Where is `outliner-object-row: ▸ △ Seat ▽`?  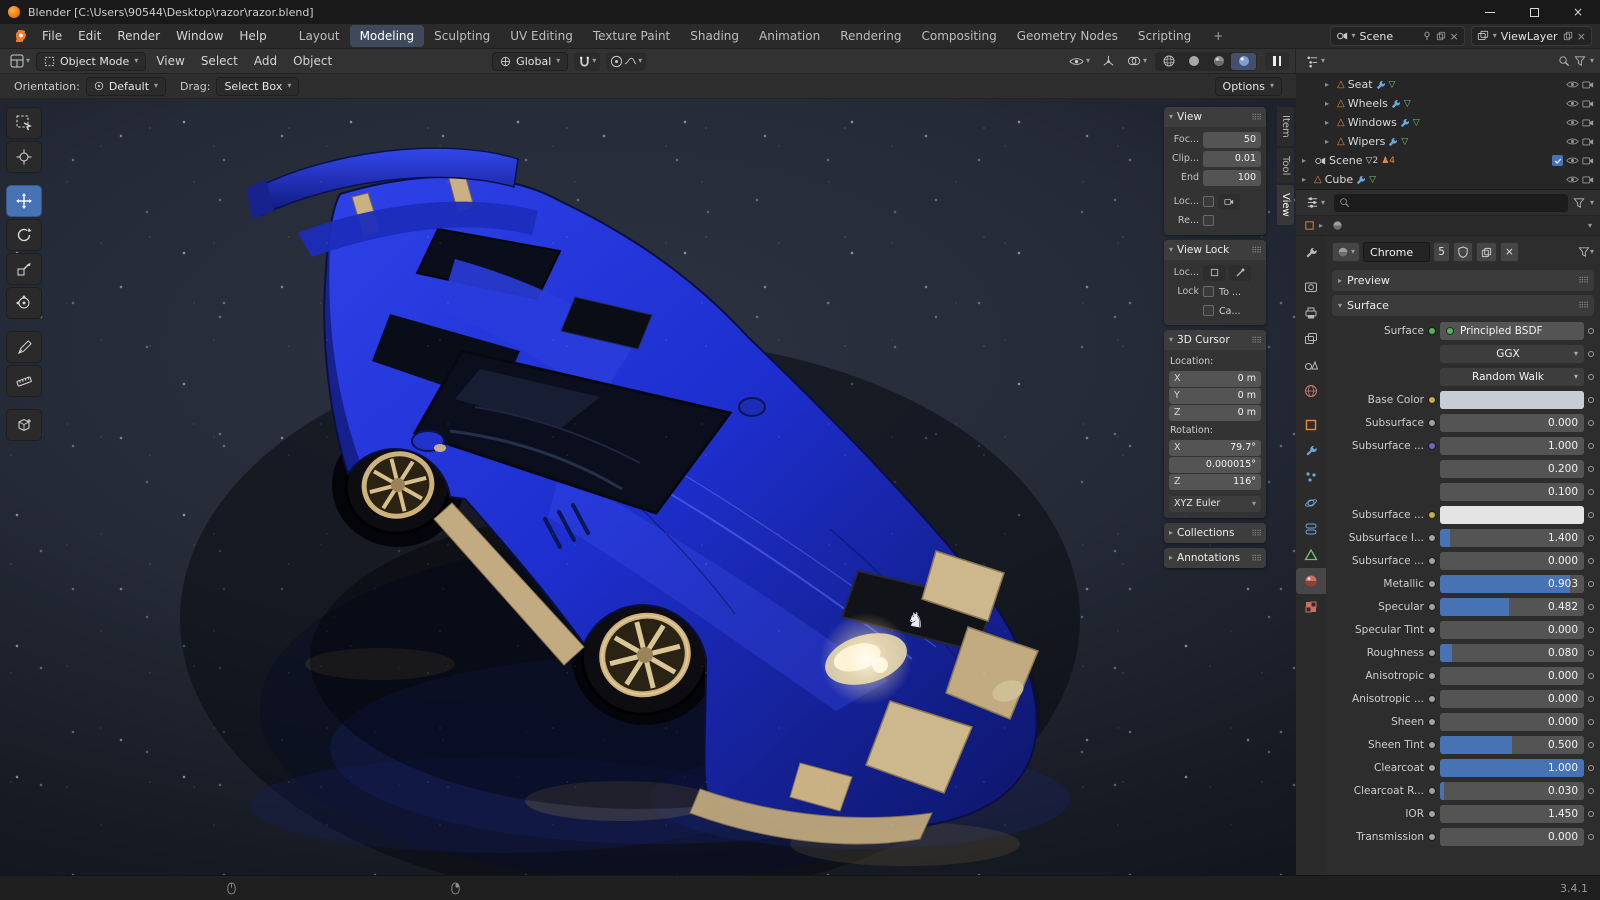
outliner-object-row: ▸ △ Seat ▽ is located at coordinates (1448, 84).